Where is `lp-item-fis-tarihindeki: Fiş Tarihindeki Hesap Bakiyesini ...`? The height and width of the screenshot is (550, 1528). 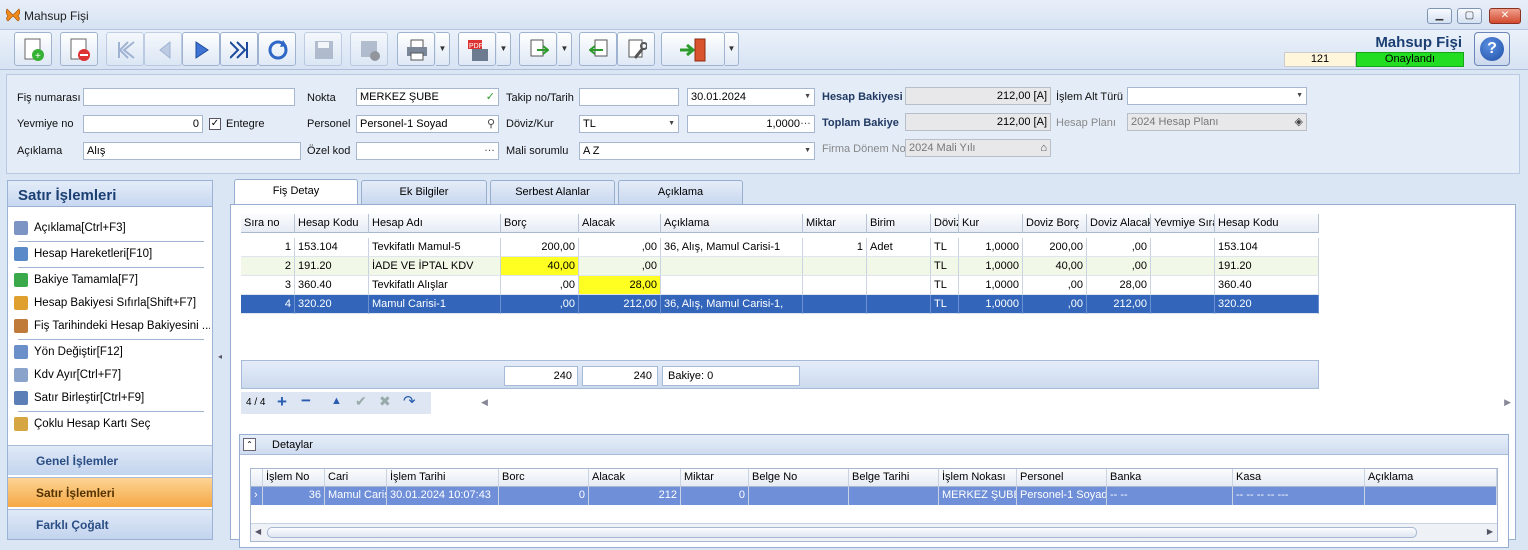
lp-item-fis-tarihindeki: Fiş Tarihindeki Hesap Bakiyesini ... is located at coordinates (112, 326).